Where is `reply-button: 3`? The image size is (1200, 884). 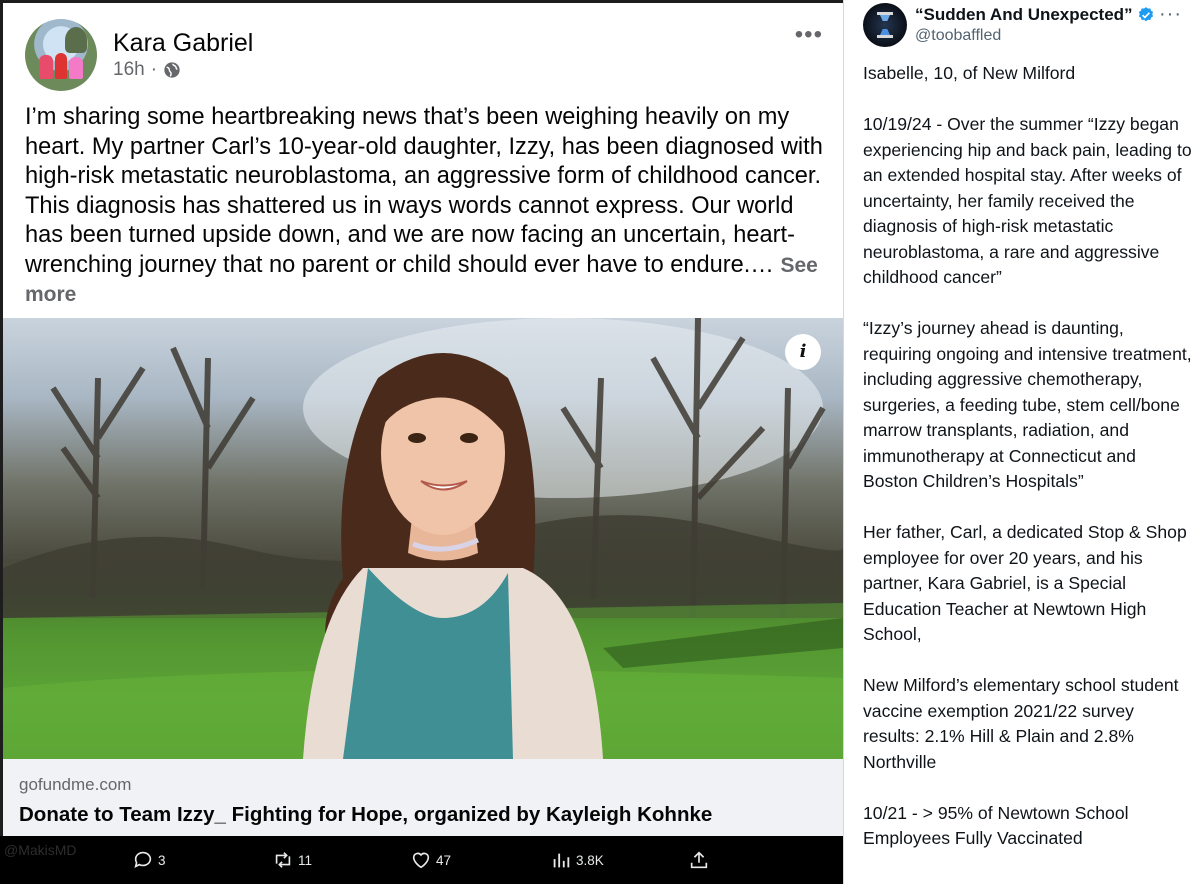 reply-button: 3 is located at coordinates (149, 860).